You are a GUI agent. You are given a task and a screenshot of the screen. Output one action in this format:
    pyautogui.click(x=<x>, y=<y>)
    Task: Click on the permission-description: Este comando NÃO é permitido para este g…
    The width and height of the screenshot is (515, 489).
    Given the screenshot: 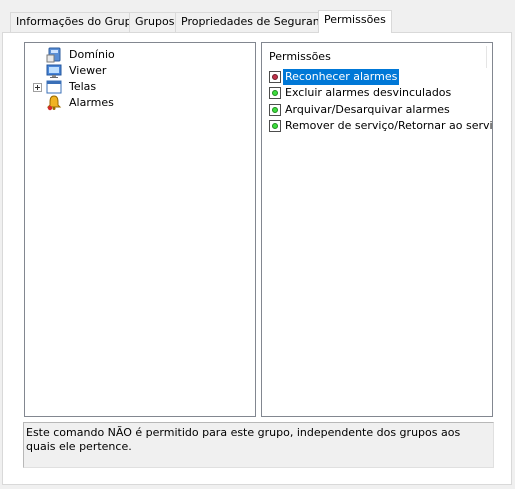 What is the action you would take?
    pyautogui.click(x=258, y=445)
    